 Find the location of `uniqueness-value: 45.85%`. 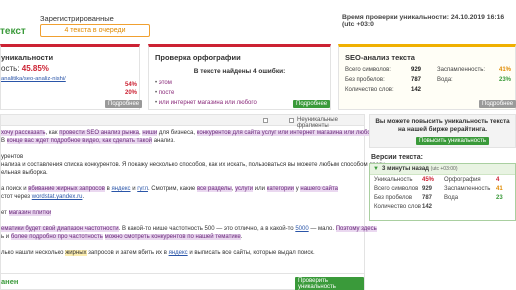

uniqueness-value: 45.85% is located at coordinates (35, 68).